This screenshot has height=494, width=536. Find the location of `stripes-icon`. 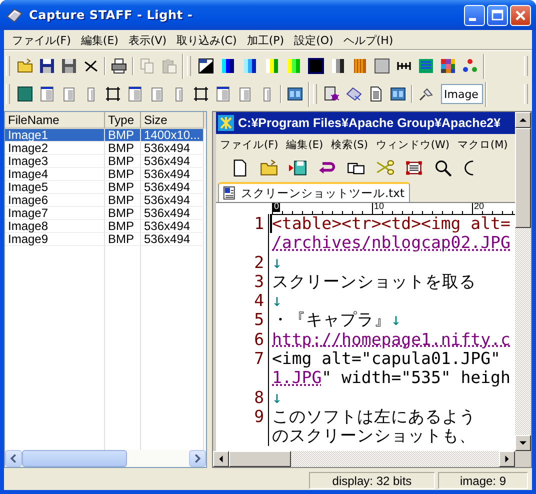

stripes-icon is located at coordinates (360, 66).